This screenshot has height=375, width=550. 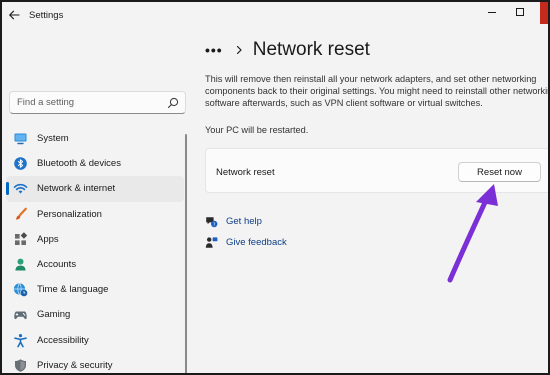 What do you see at coordinates (63, 340) in the screenshot?
I see `sidebar-item-label: Accessibility` at bounding box center [63, 340].